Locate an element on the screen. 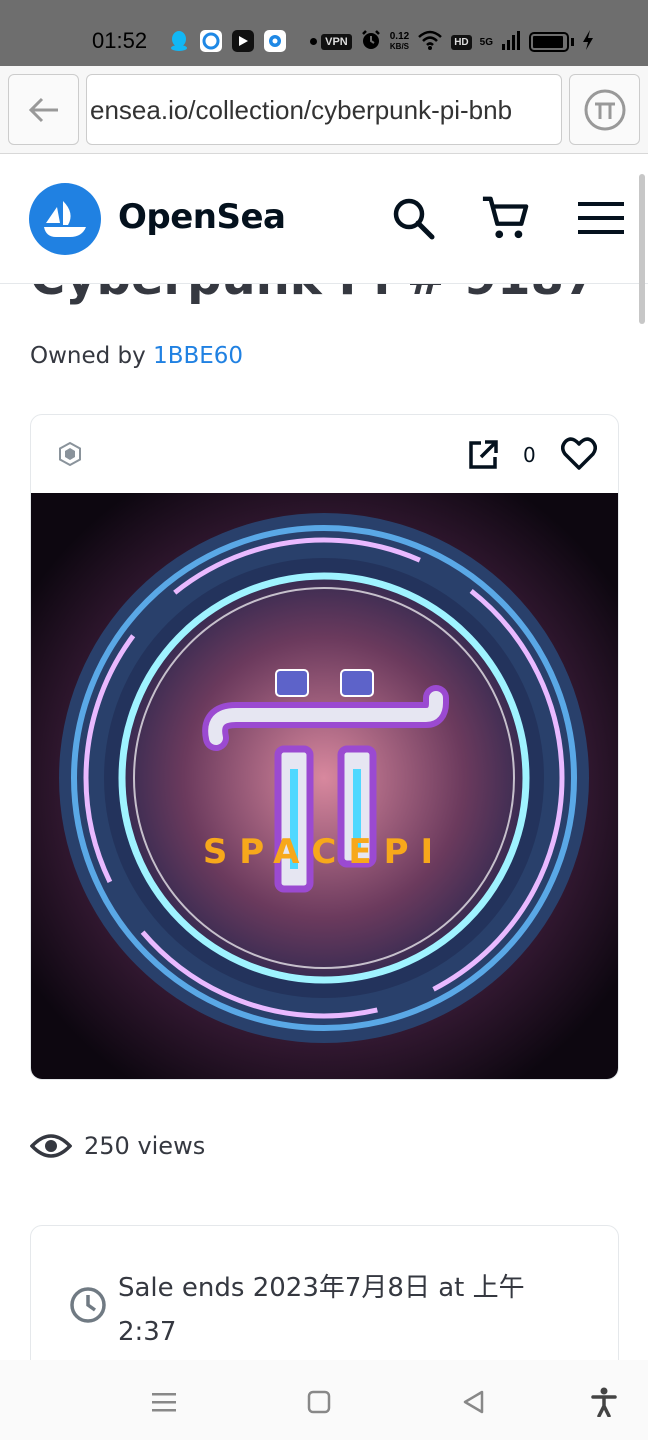  pi-network-icon is located at coordinates (604, 109).